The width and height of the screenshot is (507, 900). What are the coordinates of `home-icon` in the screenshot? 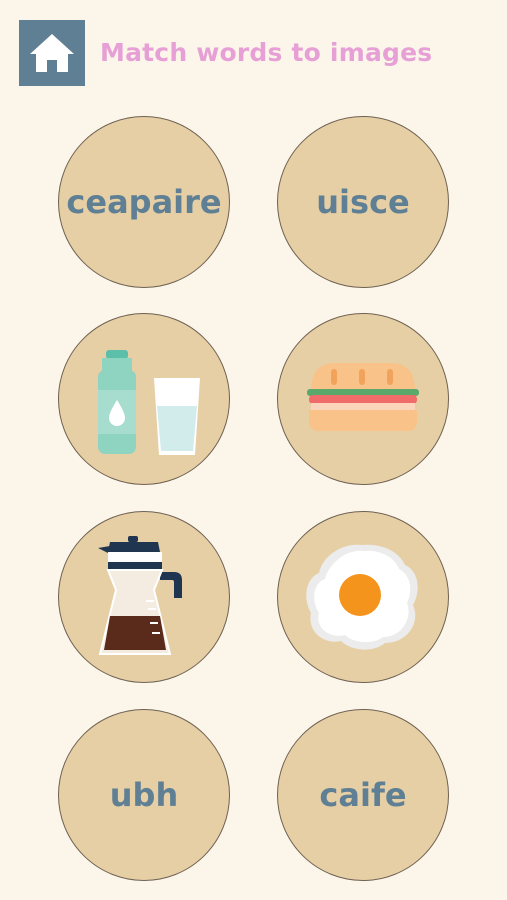 It's located at (52, 53).